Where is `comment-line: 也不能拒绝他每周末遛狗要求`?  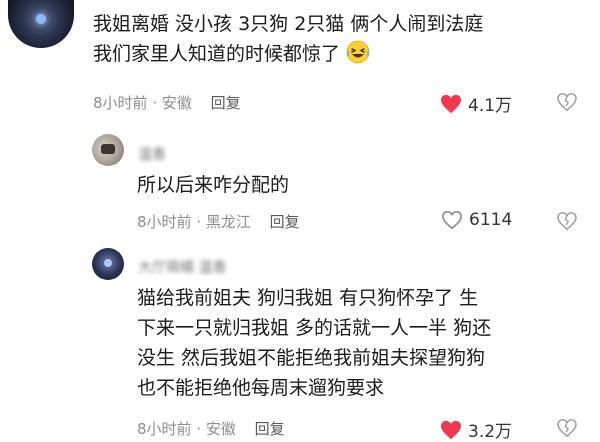 comment-line: 也不能拒绝他每周末遛狗要求 is located at coordinates (261, 388).